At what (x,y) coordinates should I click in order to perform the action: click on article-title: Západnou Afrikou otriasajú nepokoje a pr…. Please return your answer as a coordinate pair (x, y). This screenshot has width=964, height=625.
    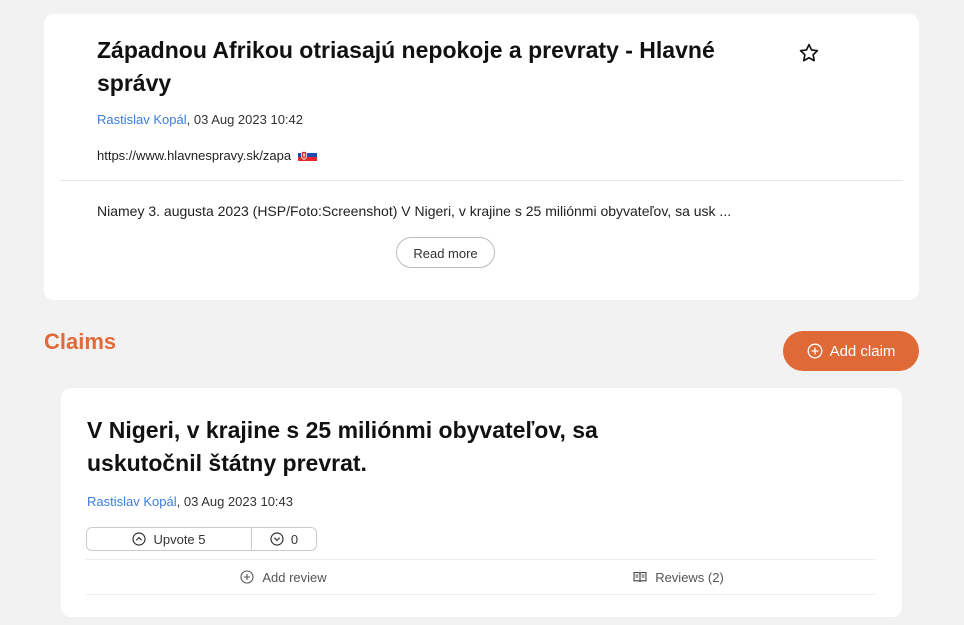
    Looking at the image, I should click on (437, 67).